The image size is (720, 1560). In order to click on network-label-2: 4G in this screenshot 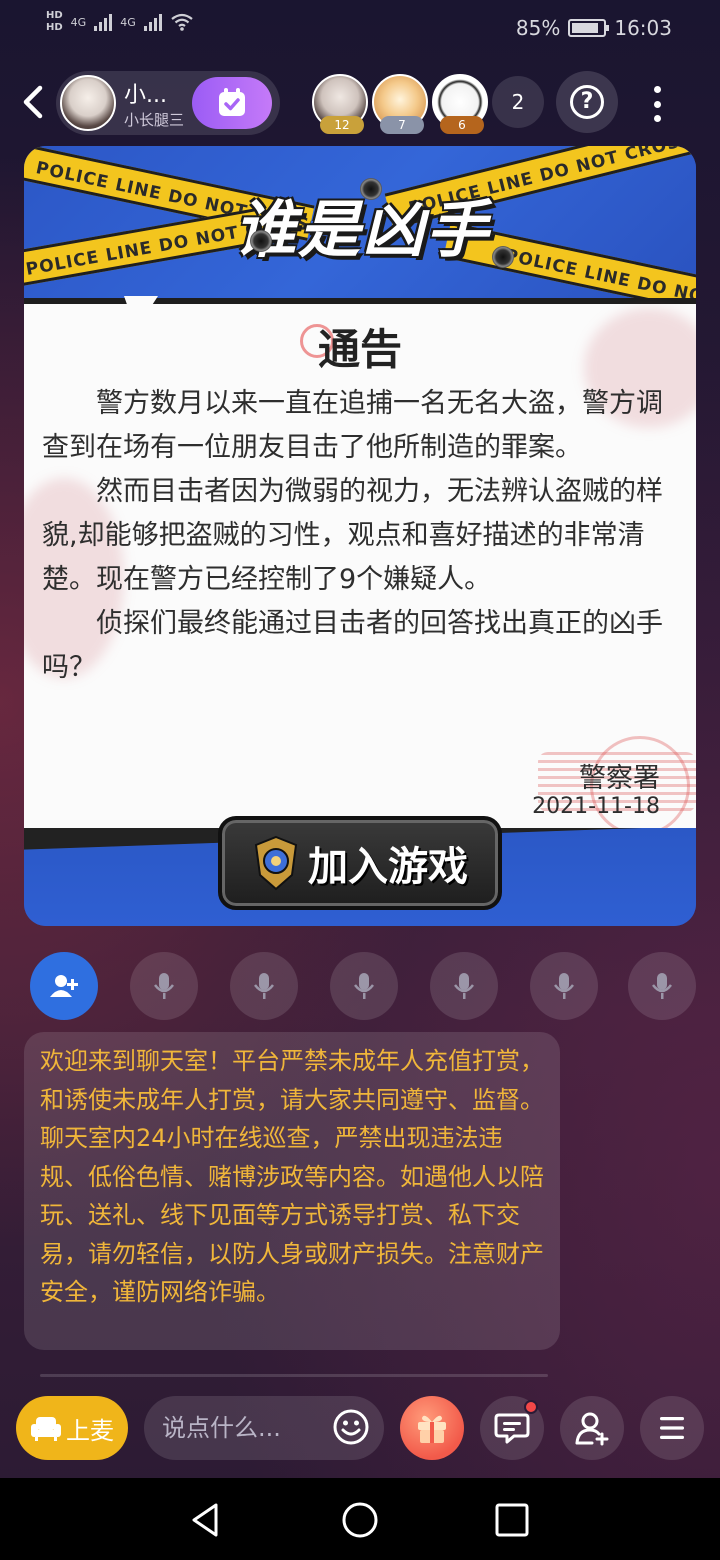, I will do `click(128, 22)`.